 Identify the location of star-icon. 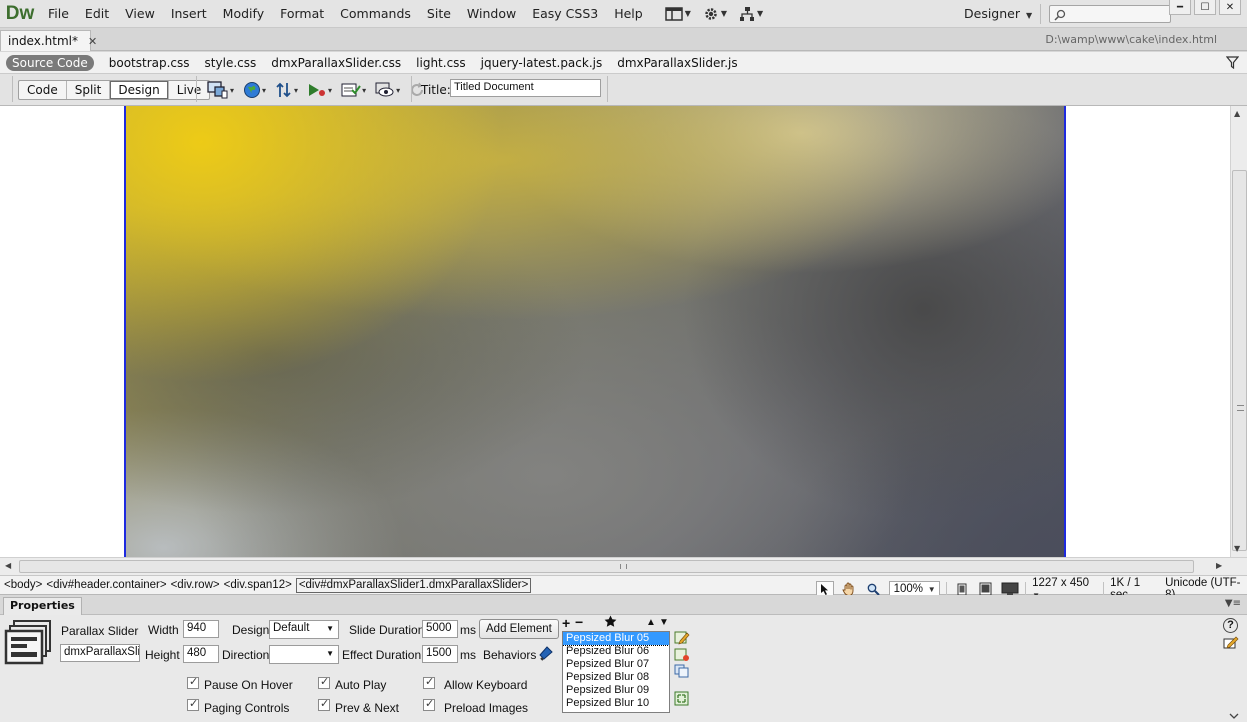
(610, 621).